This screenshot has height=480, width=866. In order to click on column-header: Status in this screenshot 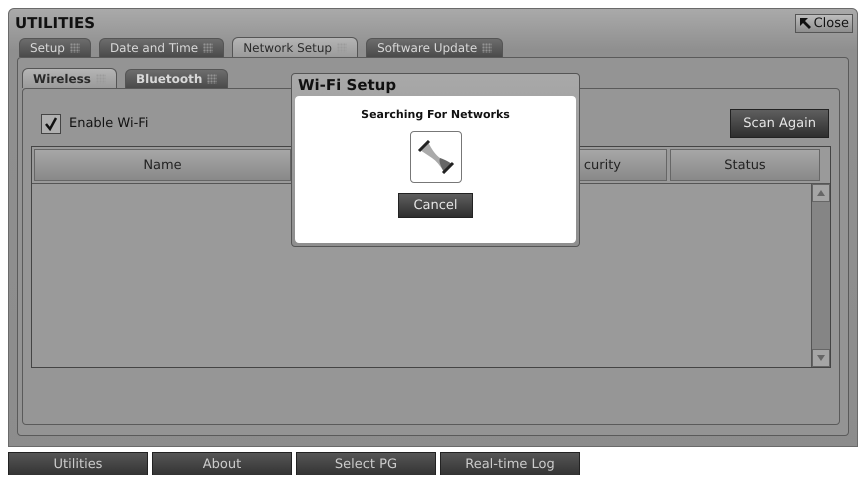, I will do `click(745, 165)`.